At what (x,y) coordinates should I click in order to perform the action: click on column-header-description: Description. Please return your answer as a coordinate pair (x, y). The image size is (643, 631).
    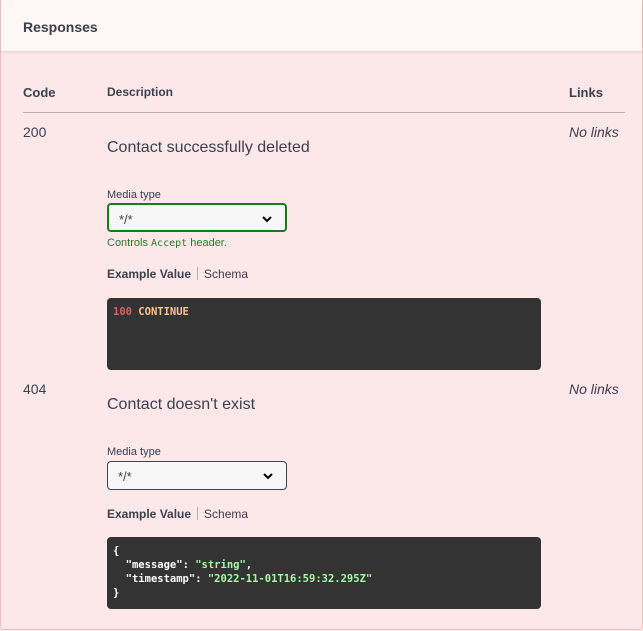
    Looking at the image, I should click on (140, 92).